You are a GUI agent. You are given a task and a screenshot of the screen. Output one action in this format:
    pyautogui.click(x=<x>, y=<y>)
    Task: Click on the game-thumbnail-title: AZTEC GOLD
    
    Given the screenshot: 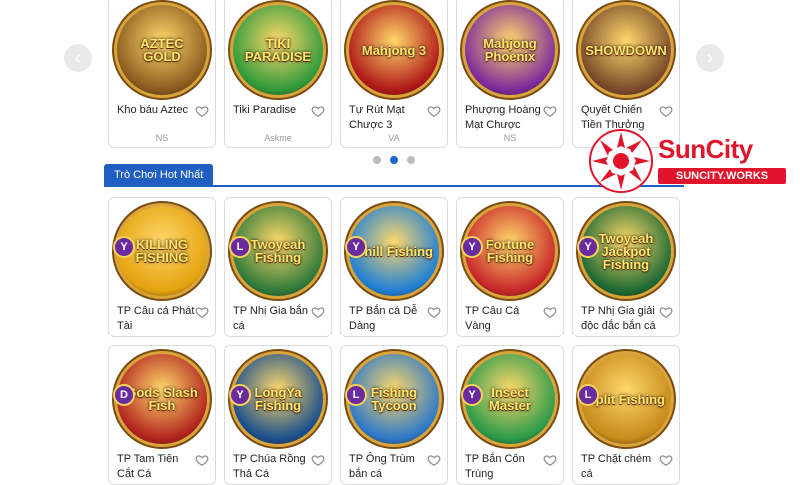 What is the action you would take?
    pyautogui.click(x=162, y=50)
    